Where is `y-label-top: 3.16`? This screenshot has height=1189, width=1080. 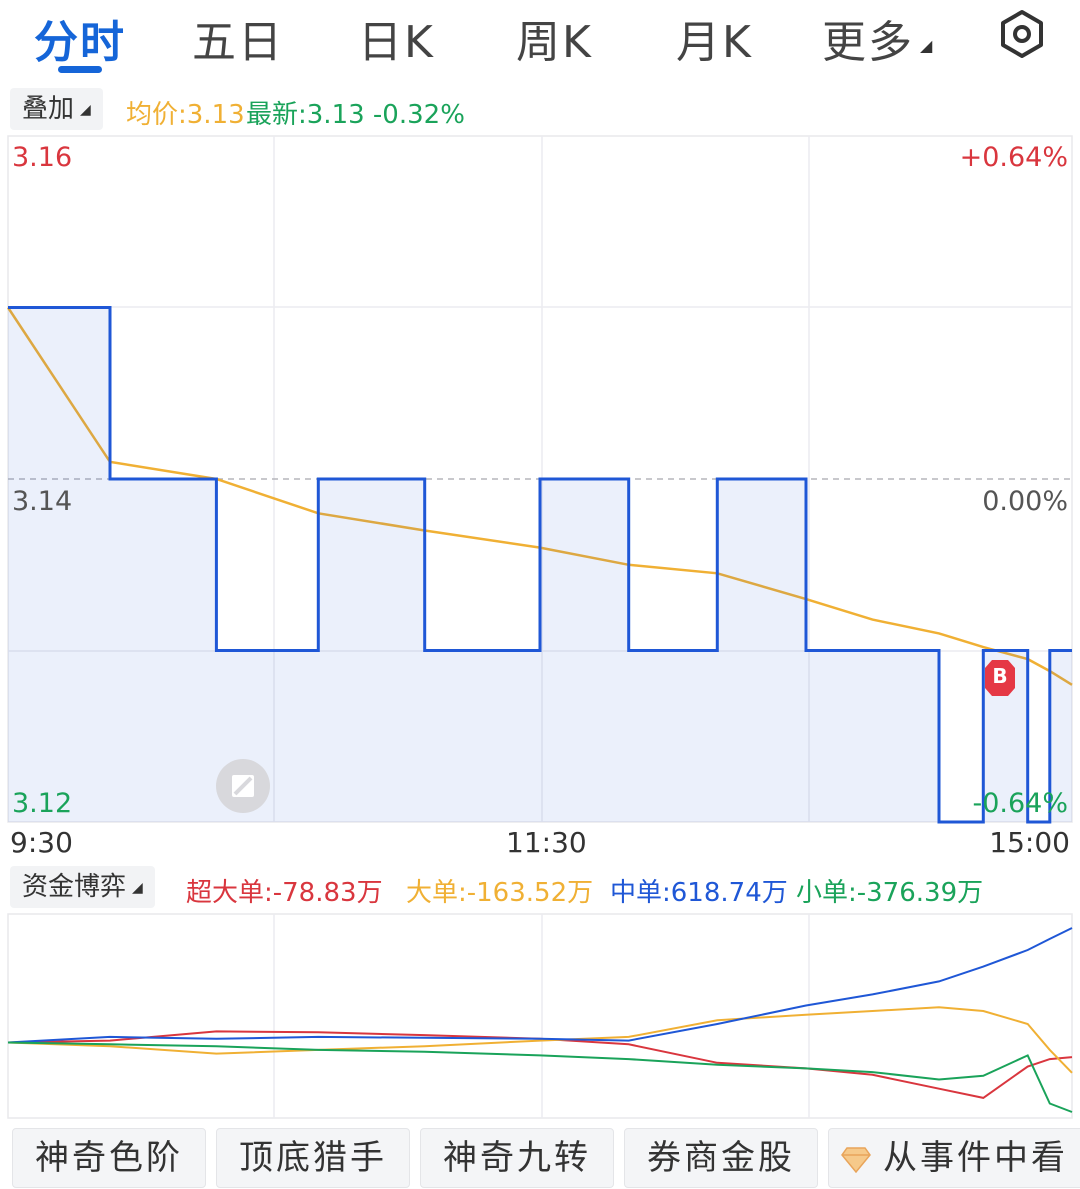 y-label-top: 3.16 is located at coordinates (42, 157).